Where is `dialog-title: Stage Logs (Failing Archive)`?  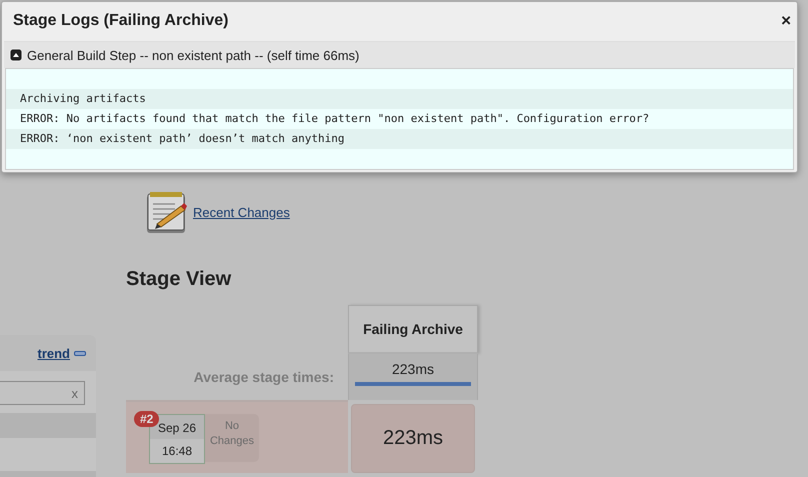 dialog-title: Stage Logs (Failing Archive) is located at coordinates (120, 21).